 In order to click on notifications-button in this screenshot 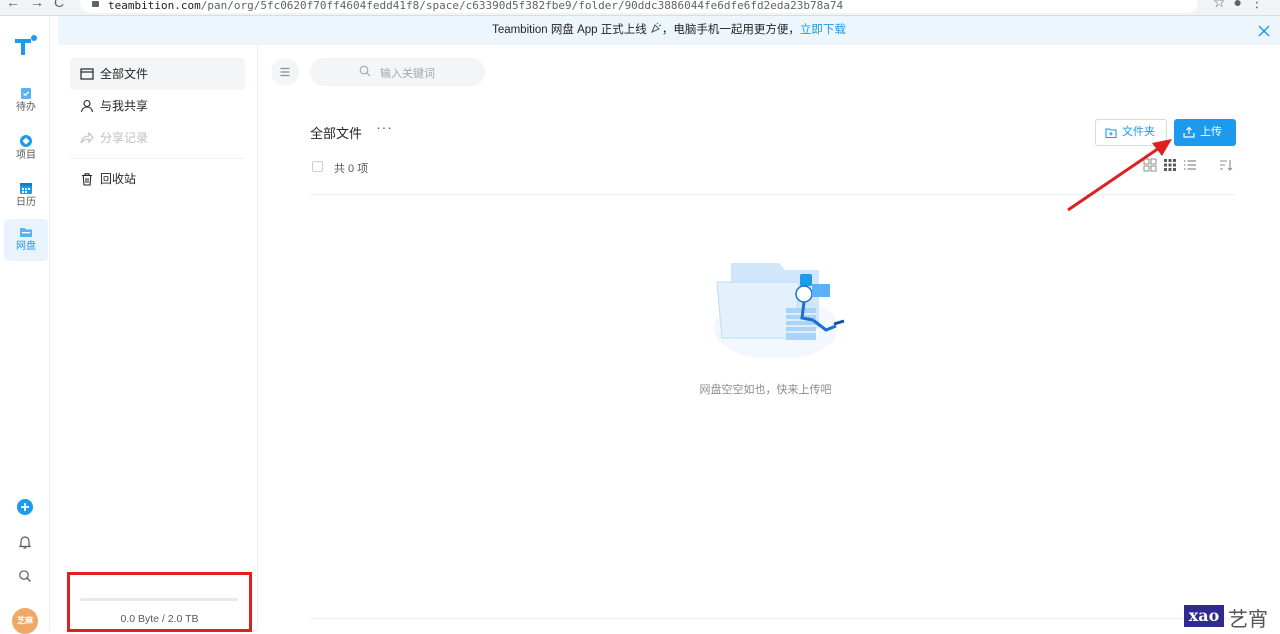, I will do `click(25, 544)`.